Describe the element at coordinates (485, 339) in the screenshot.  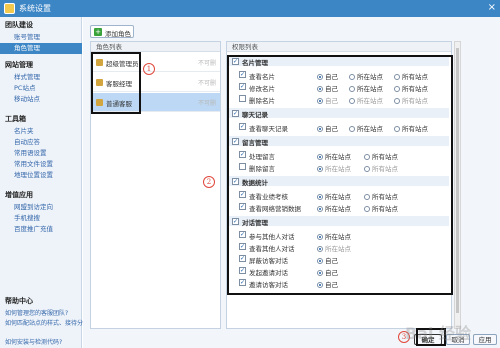
I see `apply-button: 应用` at that location.